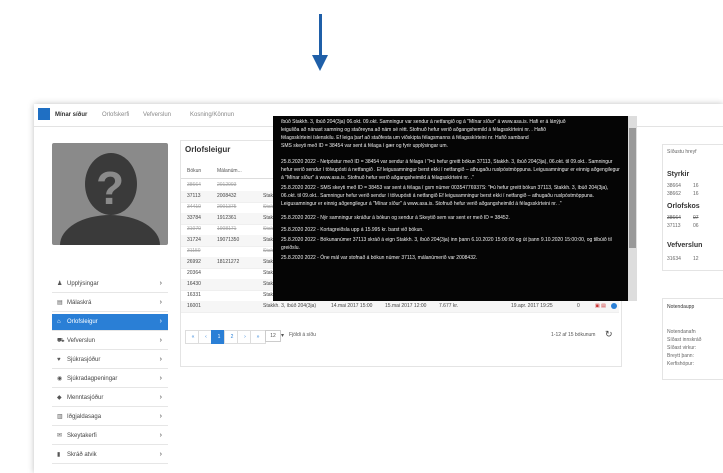 The image size is (723, 473). Describe the element at coordinates (680, 356) in the screenshot. I see `field-breytt-thann: Breytt þann:` at that location.